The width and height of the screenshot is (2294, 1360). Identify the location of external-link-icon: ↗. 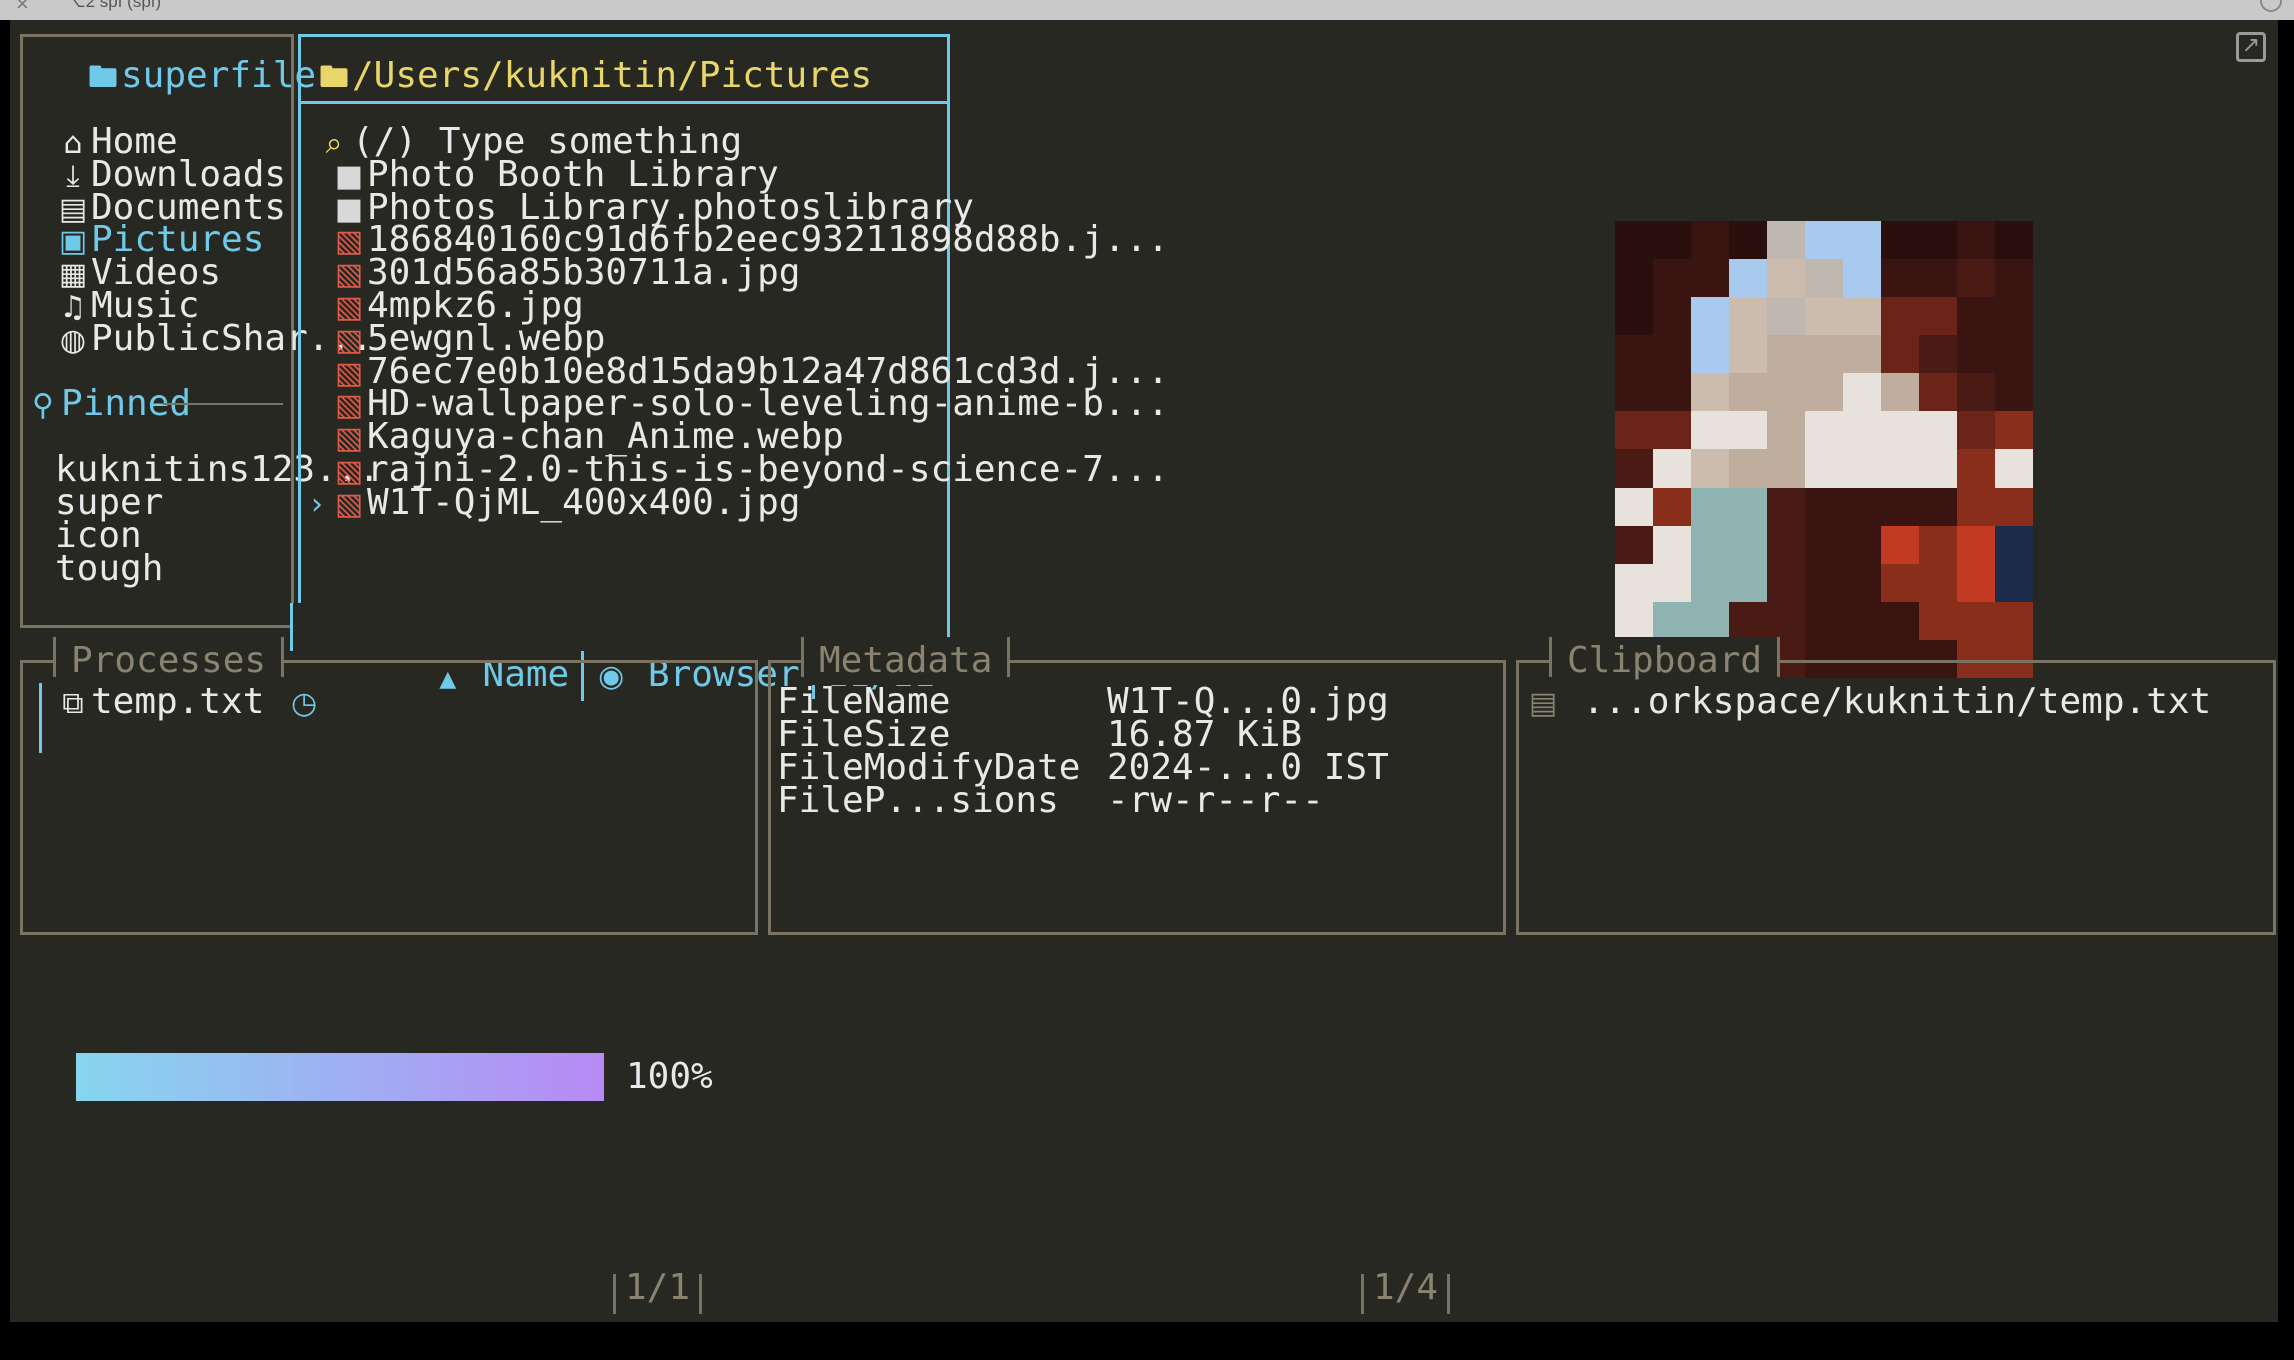
(2251, 47).